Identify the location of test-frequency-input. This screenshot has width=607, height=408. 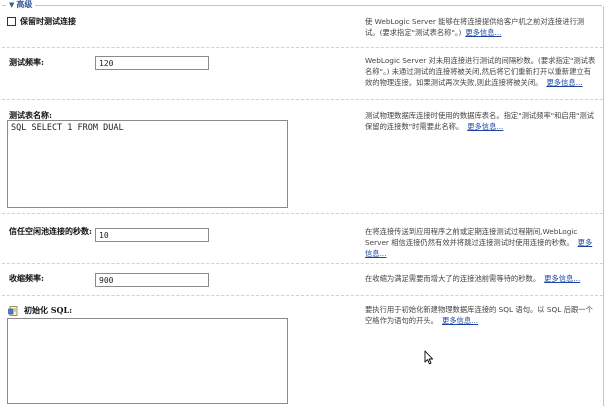
(152, 63).